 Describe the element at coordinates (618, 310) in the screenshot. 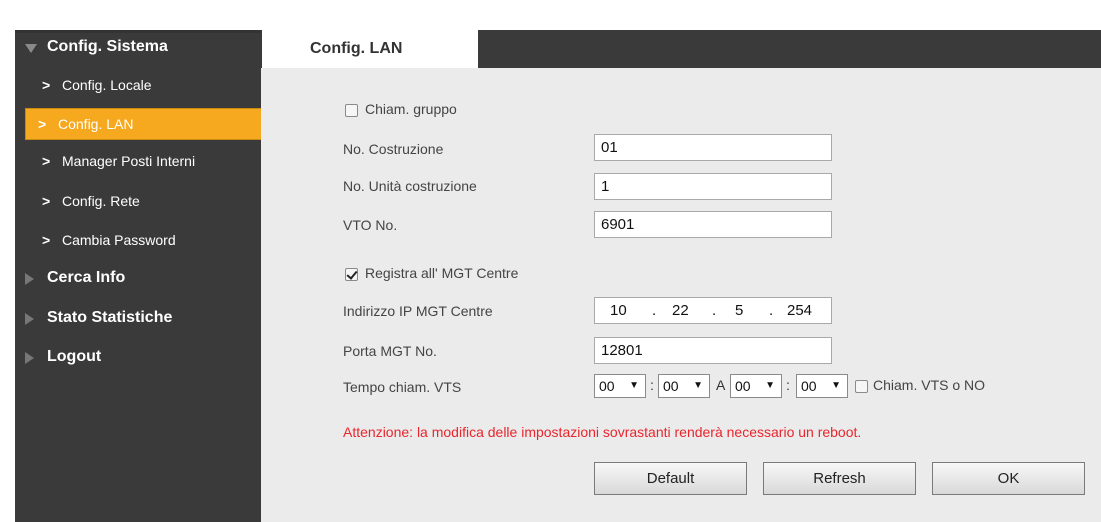

I see `ip-octet-1: 10` at that location.